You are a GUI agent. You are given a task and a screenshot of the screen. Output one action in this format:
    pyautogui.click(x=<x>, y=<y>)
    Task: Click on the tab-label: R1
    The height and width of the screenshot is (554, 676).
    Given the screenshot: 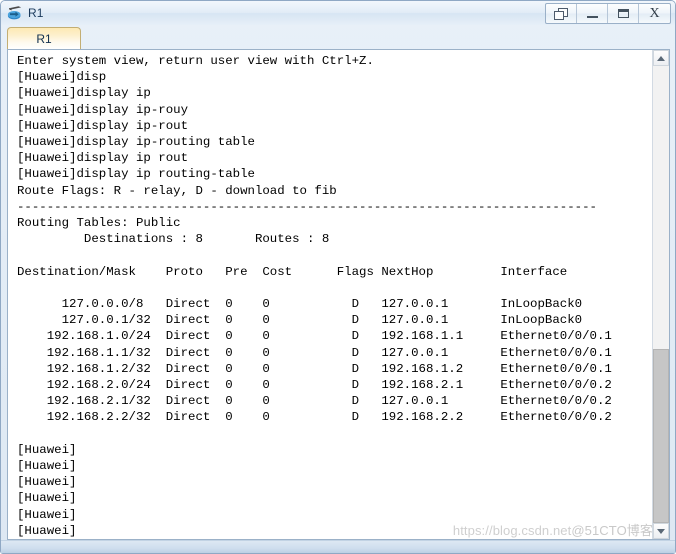 What is the action you would take?
    pyautogui.click(x=44, y=38)
    